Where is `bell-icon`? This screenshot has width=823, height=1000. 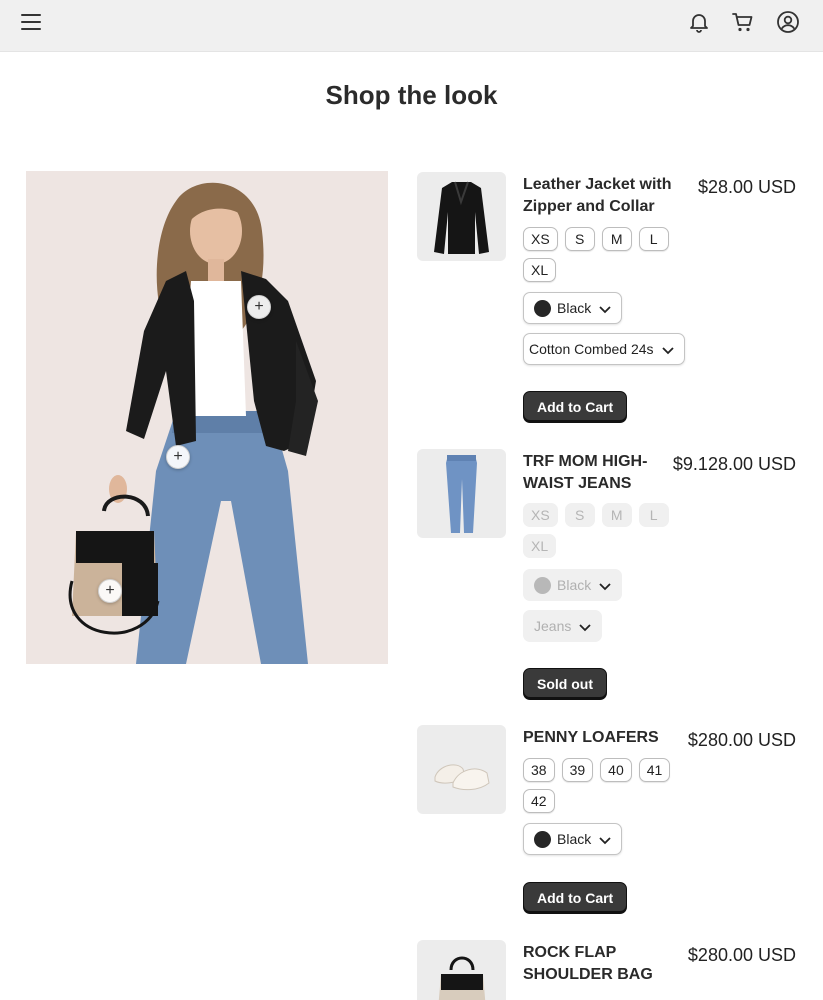 bell-icon is located at coordinates (699, 22).